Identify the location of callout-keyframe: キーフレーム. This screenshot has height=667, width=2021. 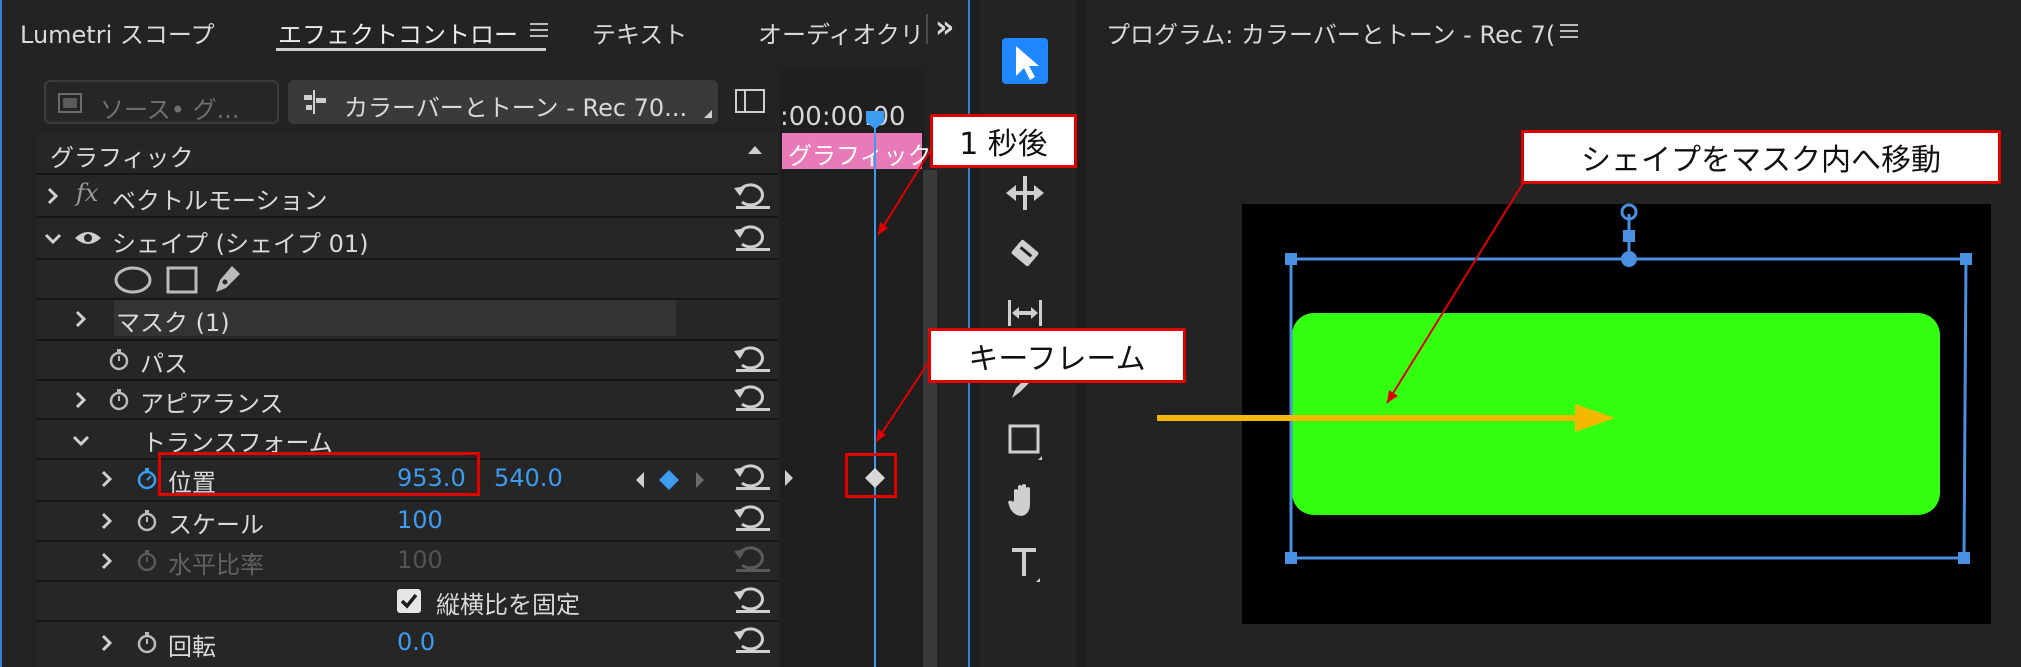
(1057, 355).